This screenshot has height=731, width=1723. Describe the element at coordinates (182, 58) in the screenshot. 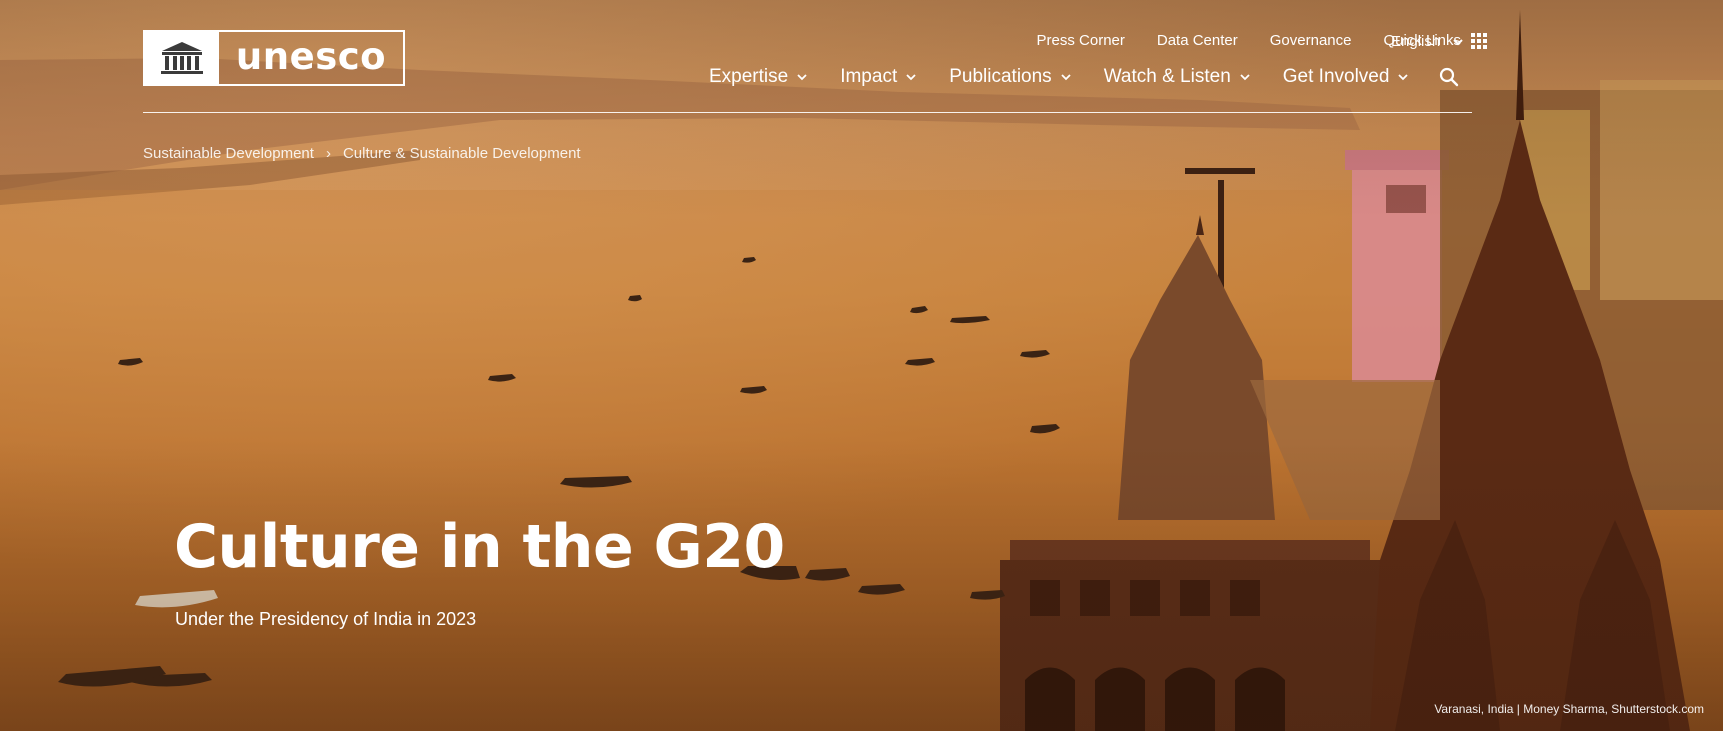

I see `temple-logo-icon` at that location.